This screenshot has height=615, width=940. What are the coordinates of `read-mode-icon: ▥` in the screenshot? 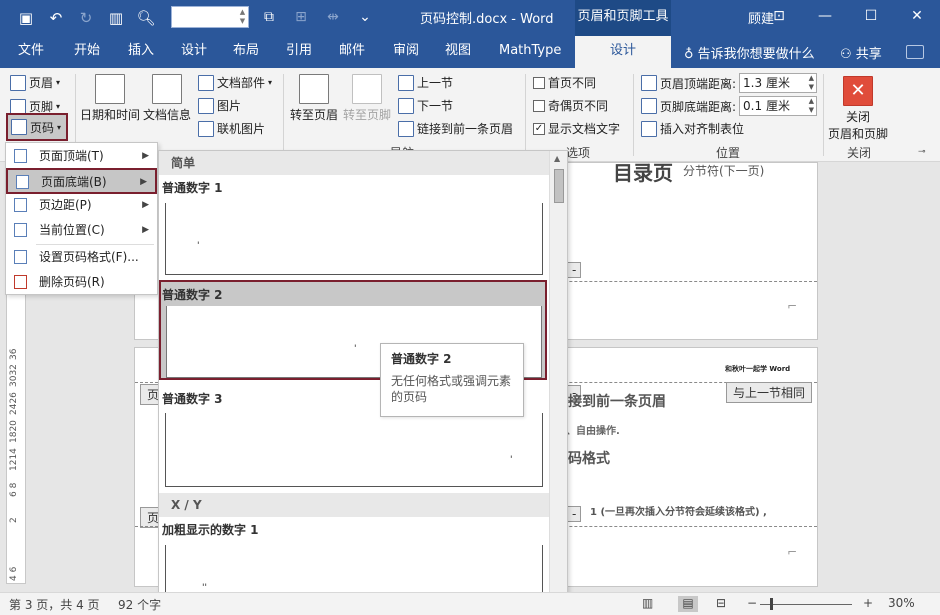 It's located at (647, 603).